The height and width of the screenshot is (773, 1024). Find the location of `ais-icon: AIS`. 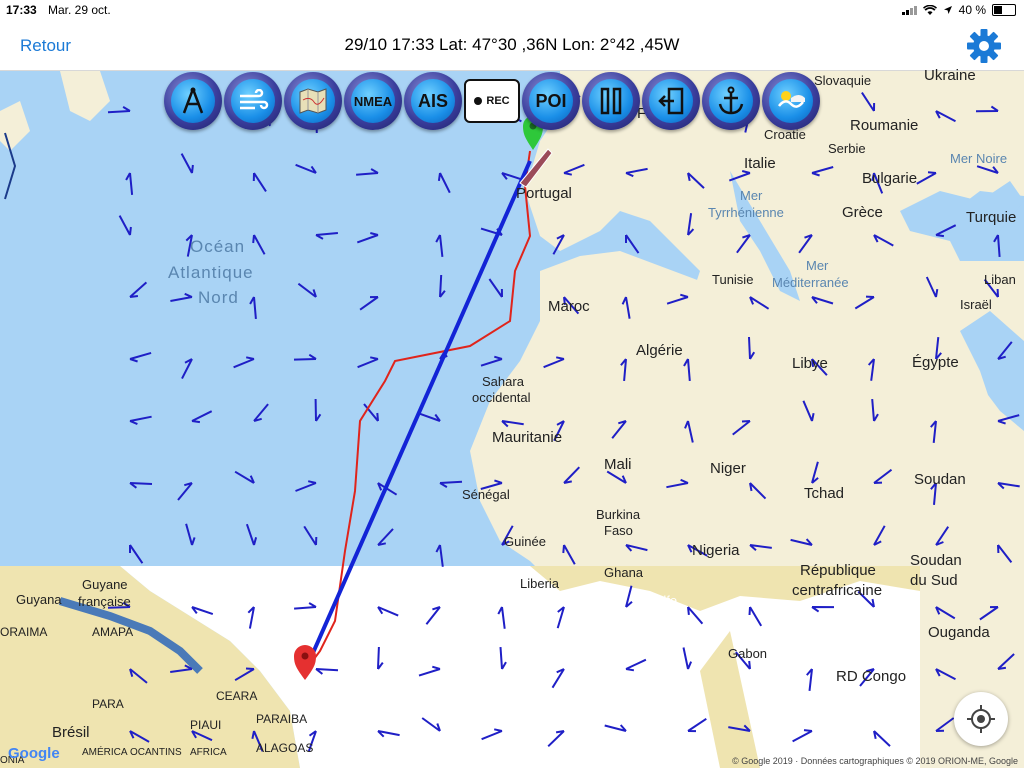

ais-icon: AIS is located at coordinates (433, 101).